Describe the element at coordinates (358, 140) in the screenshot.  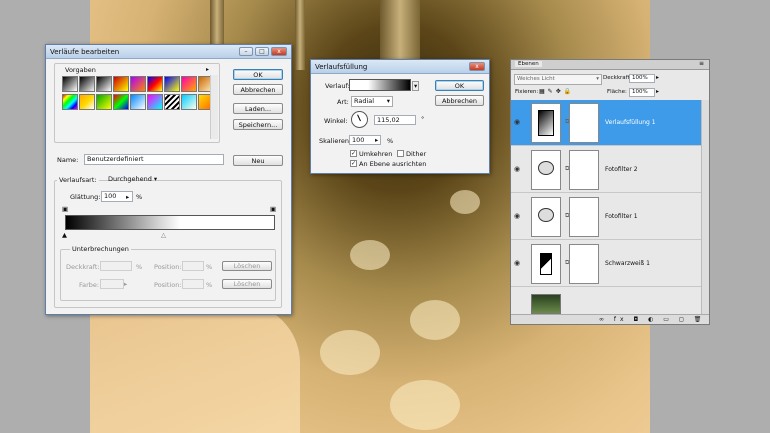
I see `scale-value: 100` at that location.